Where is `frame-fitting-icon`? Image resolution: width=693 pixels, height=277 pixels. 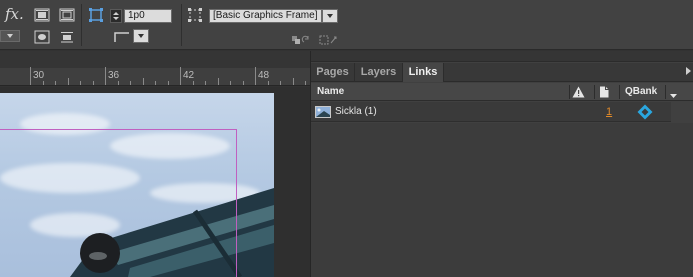
frame-fitting-icon is located at coordinates (96, 15).